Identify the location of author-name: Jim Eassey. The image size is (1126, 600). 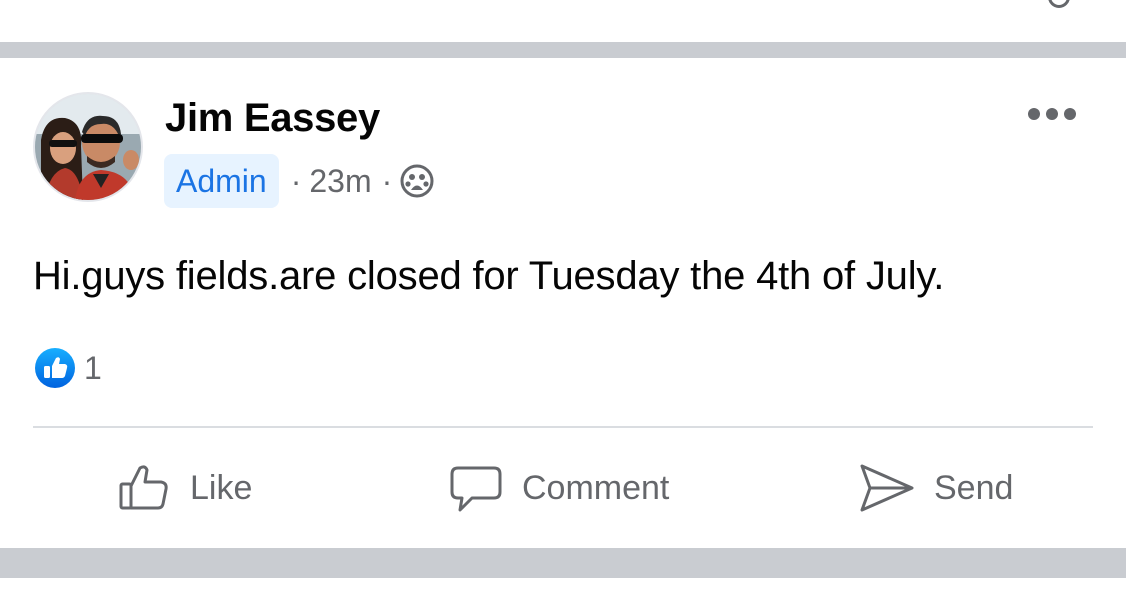
(272, 118).